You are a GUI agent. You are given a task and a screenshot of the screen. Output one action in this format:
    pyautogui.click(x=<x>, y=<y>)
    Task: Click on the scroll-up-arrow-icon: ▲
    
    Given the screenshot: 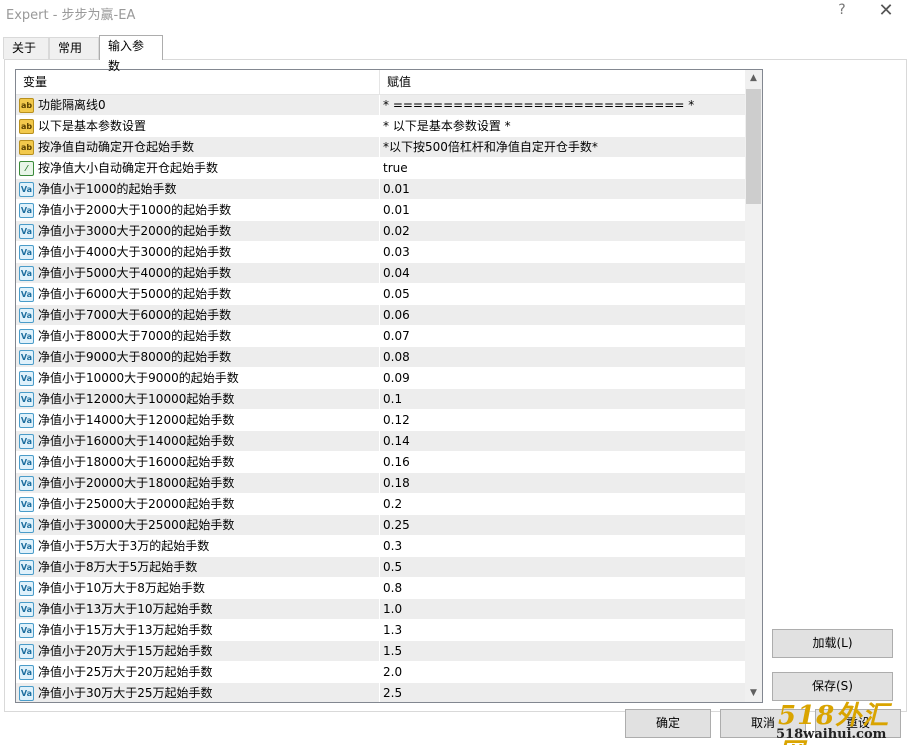 What is the action you would take?
    pyautogui.click(x=753, y=78)
    